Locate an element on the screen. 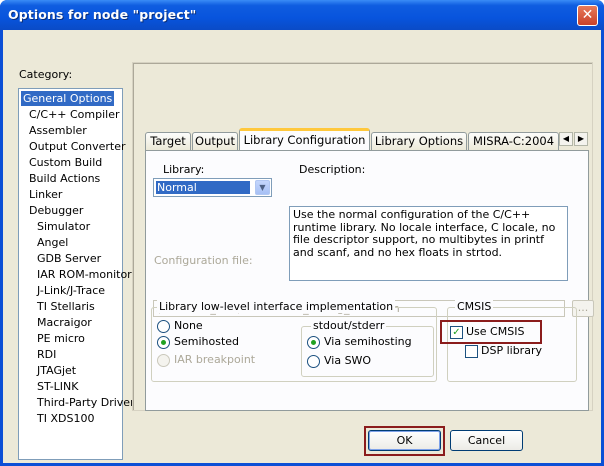 The width and height of the screenshot is (604, 466). radio-none is located at coordinates (163, 326).